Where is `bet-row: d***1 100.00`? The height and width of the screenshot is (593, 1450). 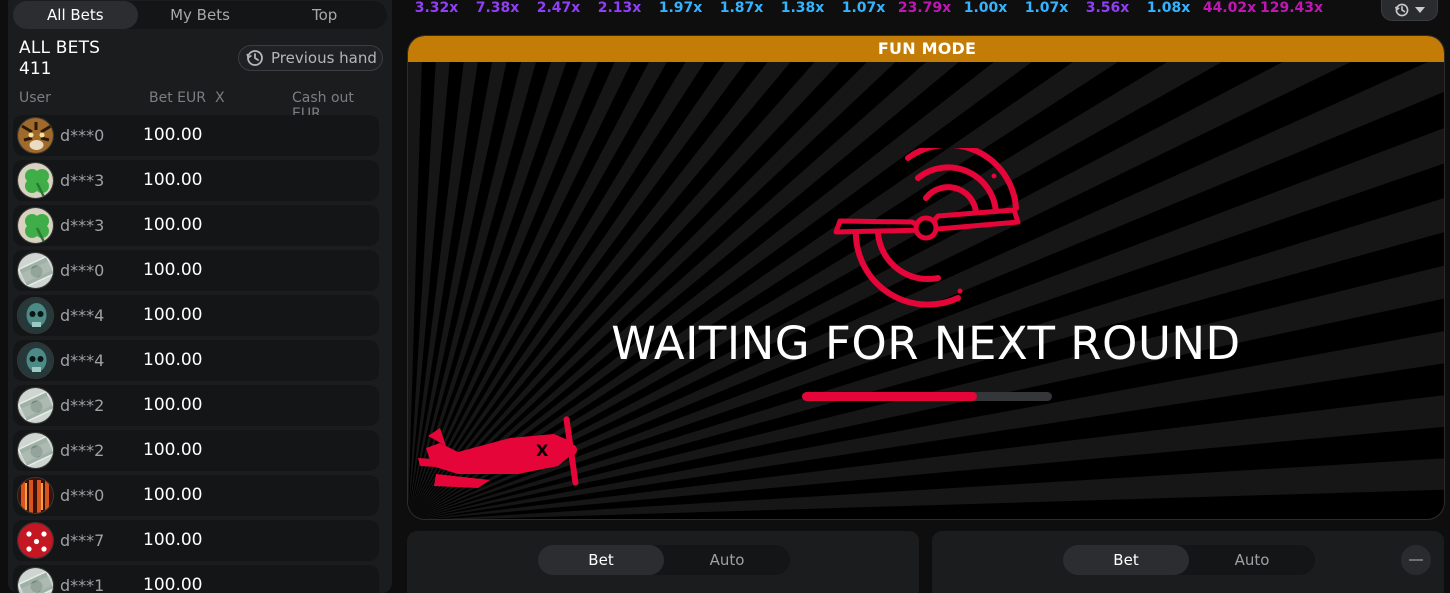
bet-row: d***1 100.00 is located at coordinates (196, 579).